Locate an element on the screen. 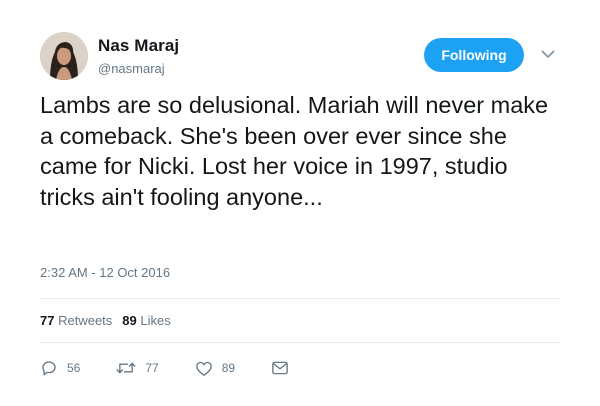 This screenshot has width=600, height=406. tweet-stats: 77 Retweets 89 Likes is located at coordinates (105, 320).